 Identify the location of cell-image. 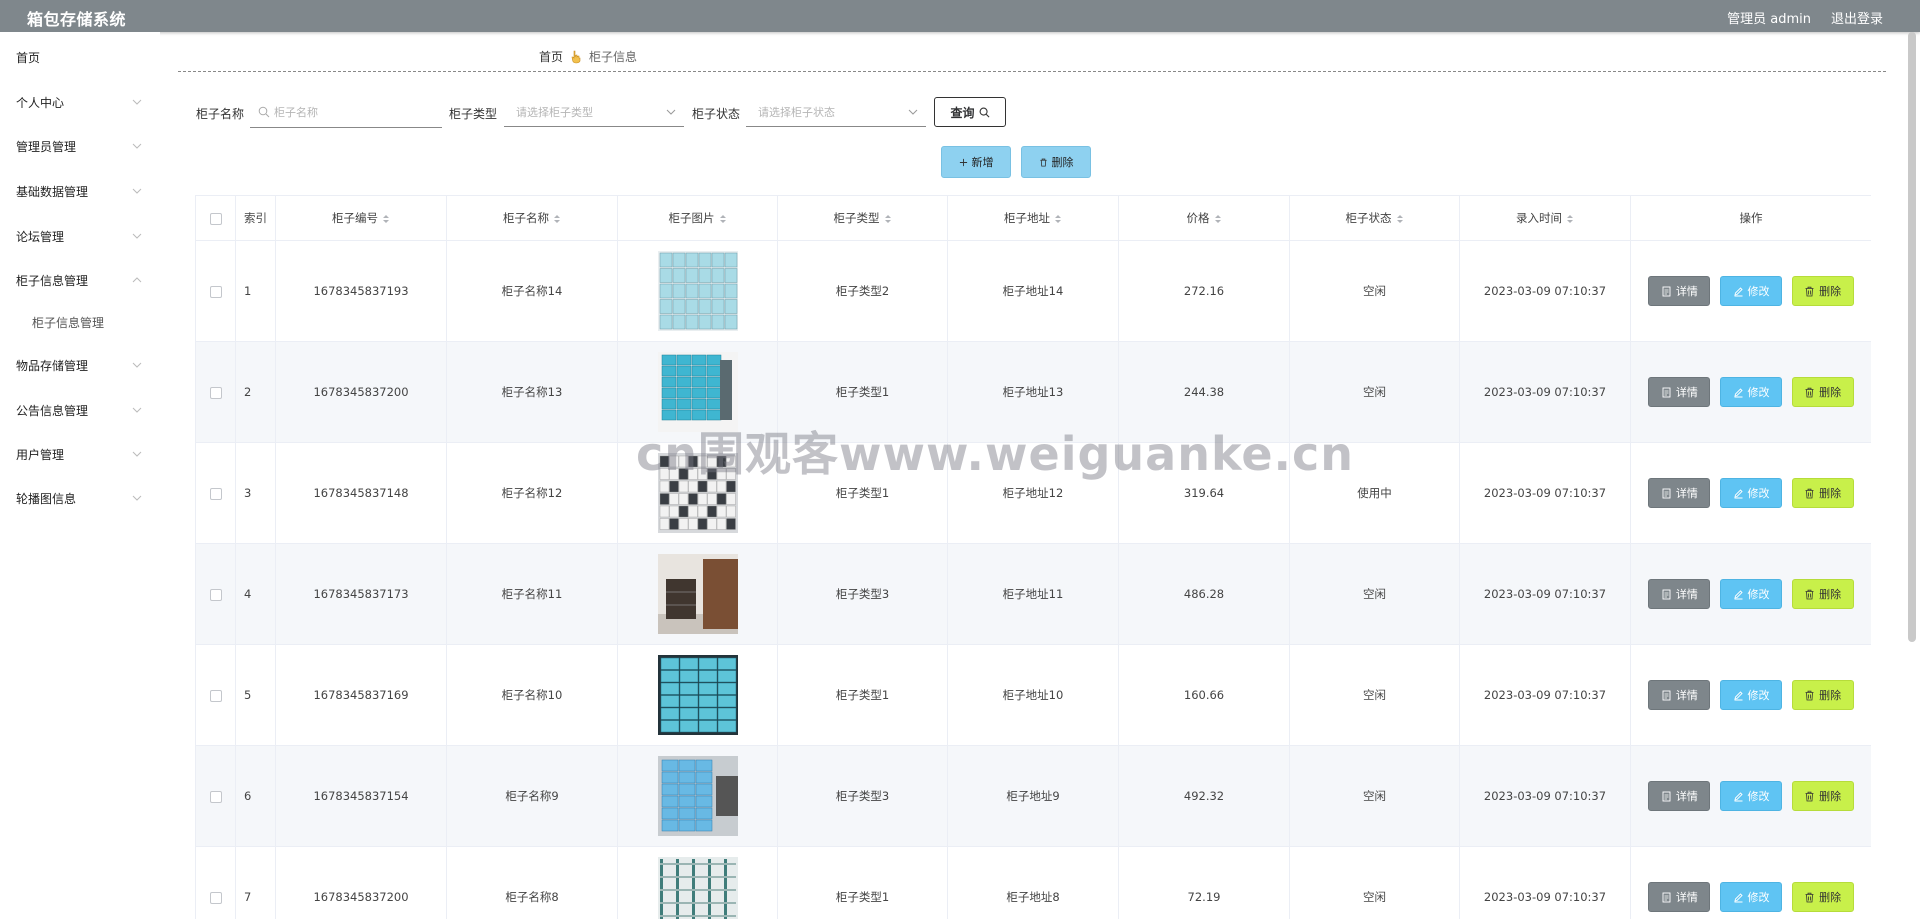
(697, 291).